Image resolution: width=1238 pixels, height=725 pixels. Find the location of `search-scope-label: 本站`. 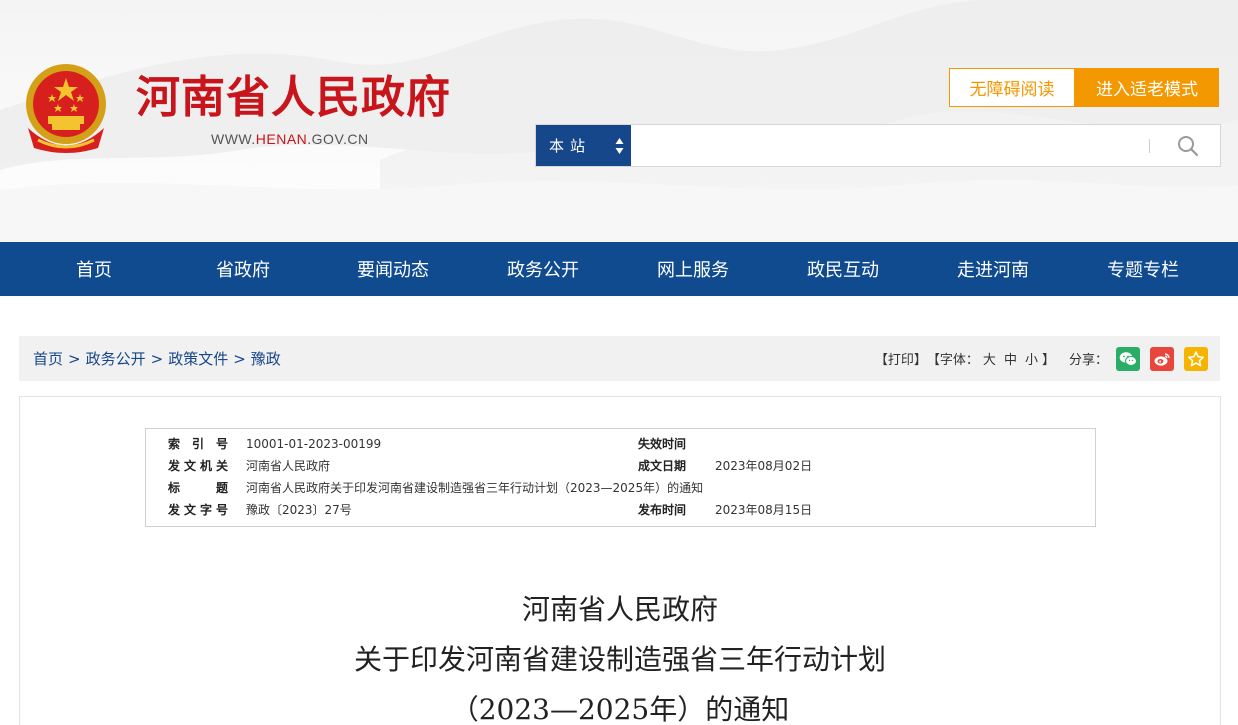

search-scope-label: 本站 is located at coordinates (570, 146).